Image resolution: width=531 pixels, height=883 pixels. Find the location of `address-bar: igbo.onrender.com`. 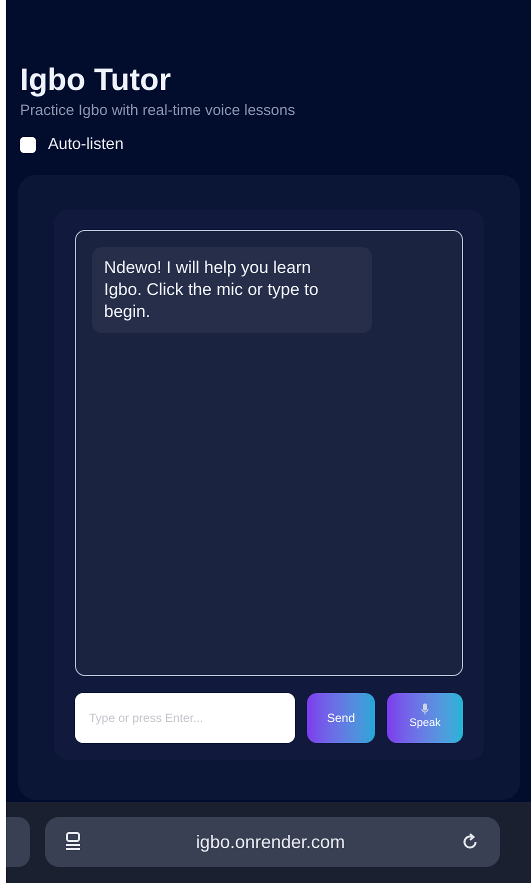

address-bar: igbo.onrender.com is located at coordinates (272, 842).